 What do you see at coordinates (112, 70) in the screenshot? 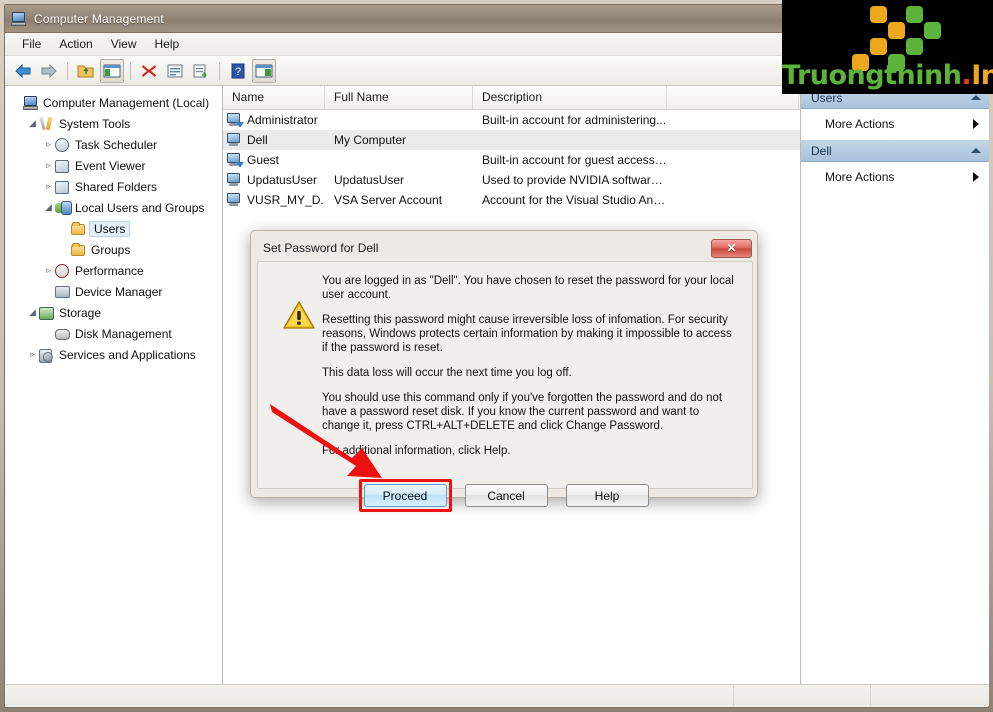
I see `show-hide-console-tree-icon` at bounding box center [112, 70].